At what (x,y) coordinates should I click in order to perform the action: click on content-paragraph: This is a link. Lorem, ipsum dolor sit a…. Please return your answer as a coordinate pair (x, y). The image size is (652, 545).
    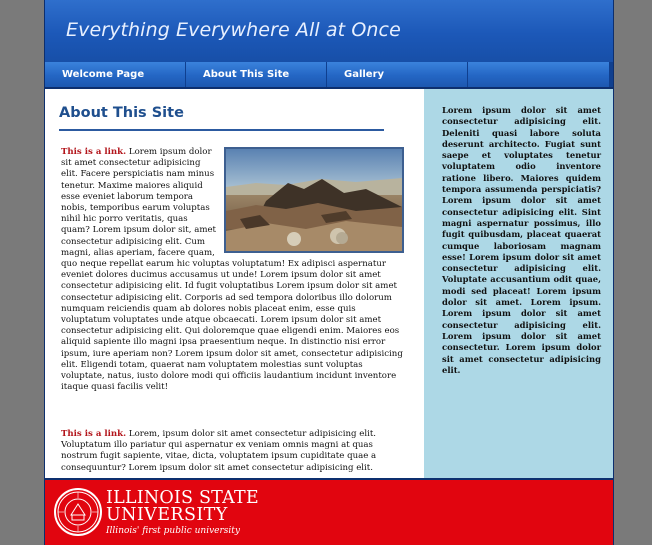
    Looking at the image, I should click on (232, 451).